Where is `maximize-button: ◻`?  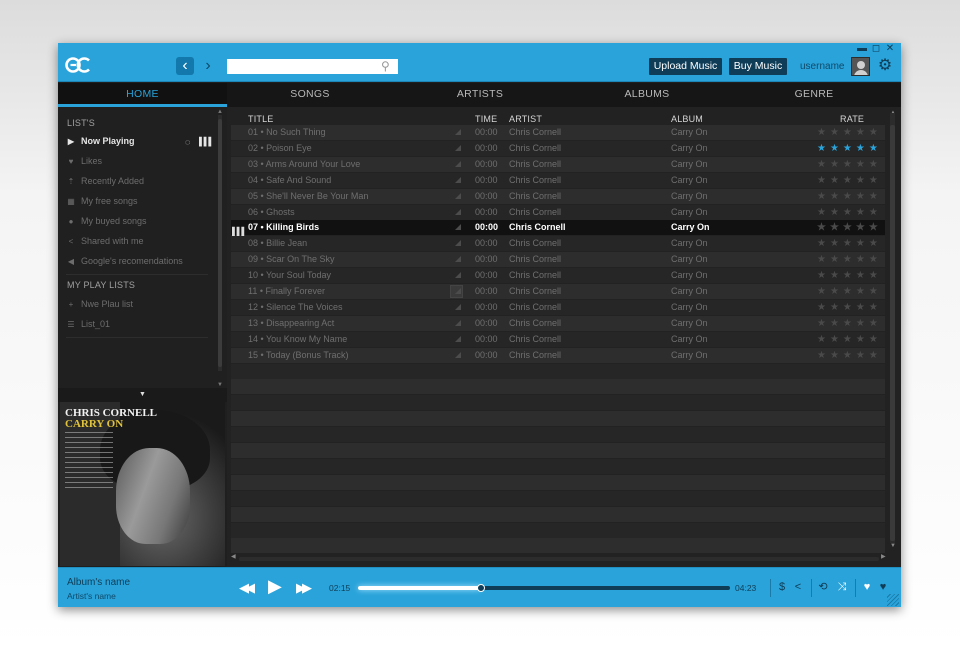
maximize-button: ◻ is located at coordinates (876, 49).